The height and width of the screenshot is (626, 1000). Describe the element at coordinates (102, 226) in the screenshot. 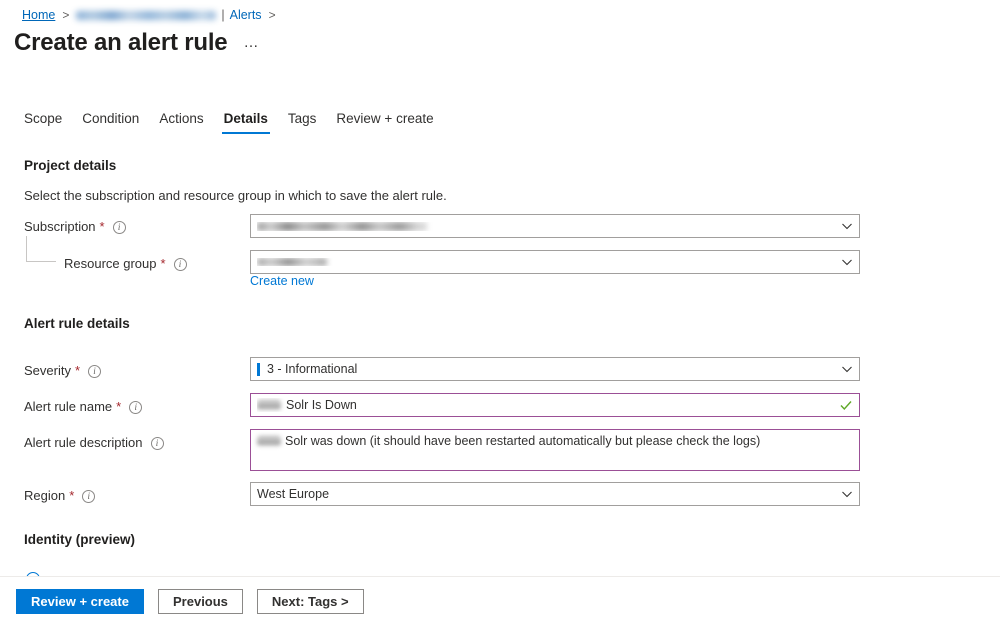

I see `label-subscription-required: *` at that location.